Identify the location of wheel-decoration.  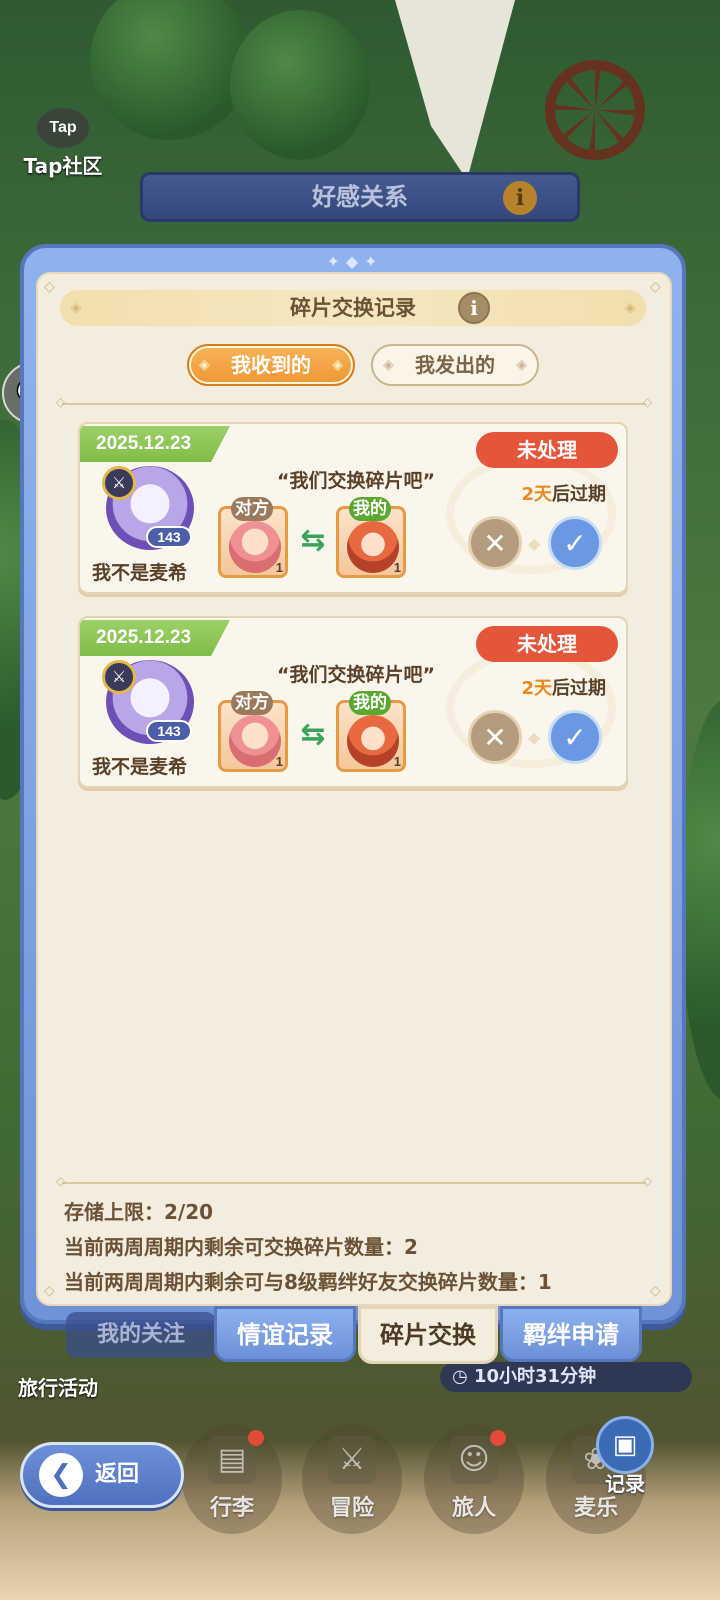
(595, 110).